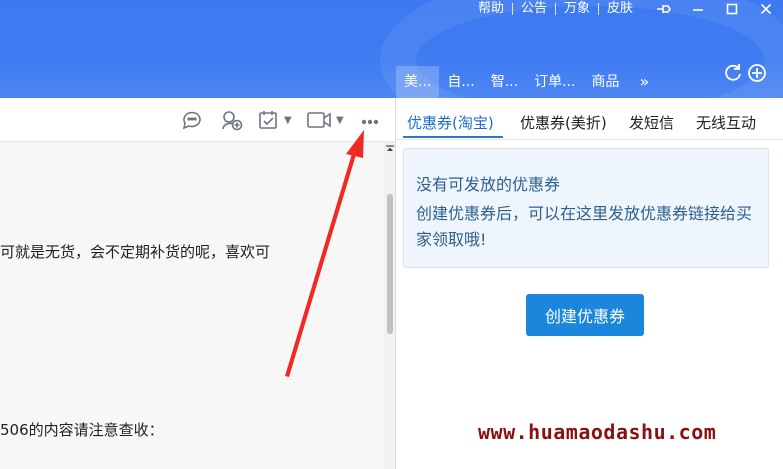 This screenshot has height=469, width=783. I want to click on pin-icon, so click(664, 9).